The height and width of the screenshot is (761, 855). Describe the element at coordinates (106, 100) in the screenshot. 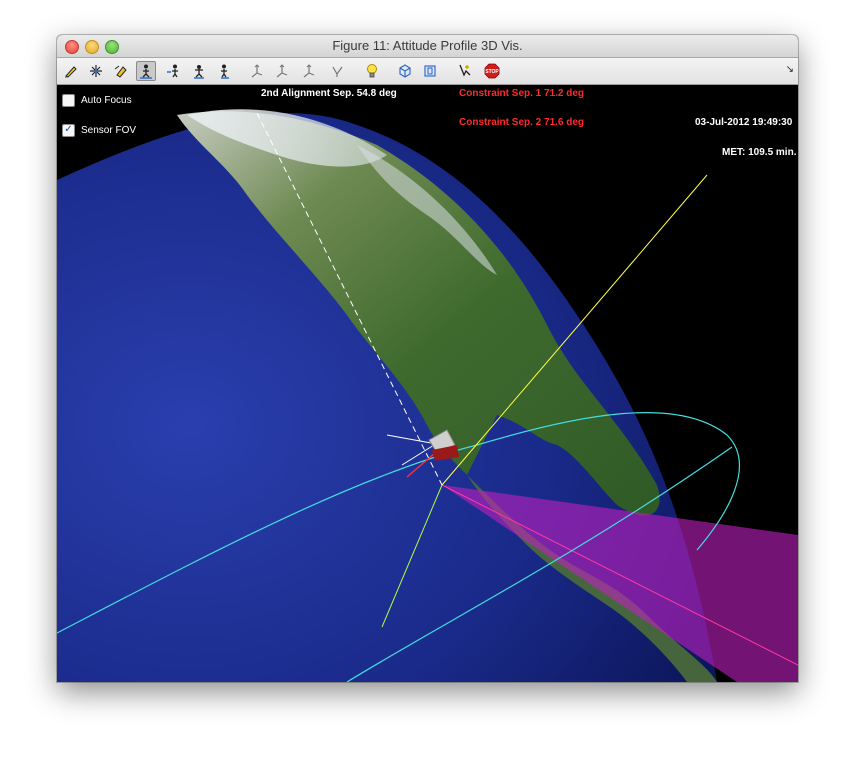

I see `auto-focus-label: Auto Focus` at that location.